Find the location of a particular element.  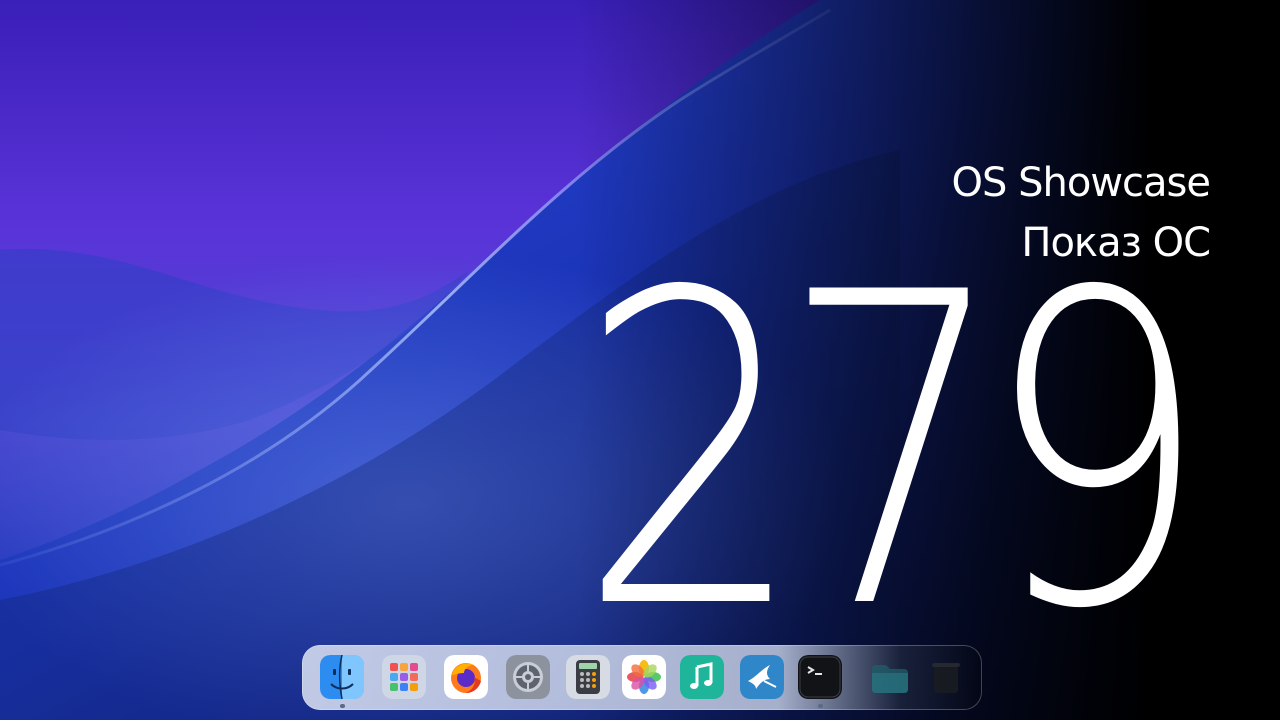

title-english: OS Showcase is located at coordinates (1081, 183).